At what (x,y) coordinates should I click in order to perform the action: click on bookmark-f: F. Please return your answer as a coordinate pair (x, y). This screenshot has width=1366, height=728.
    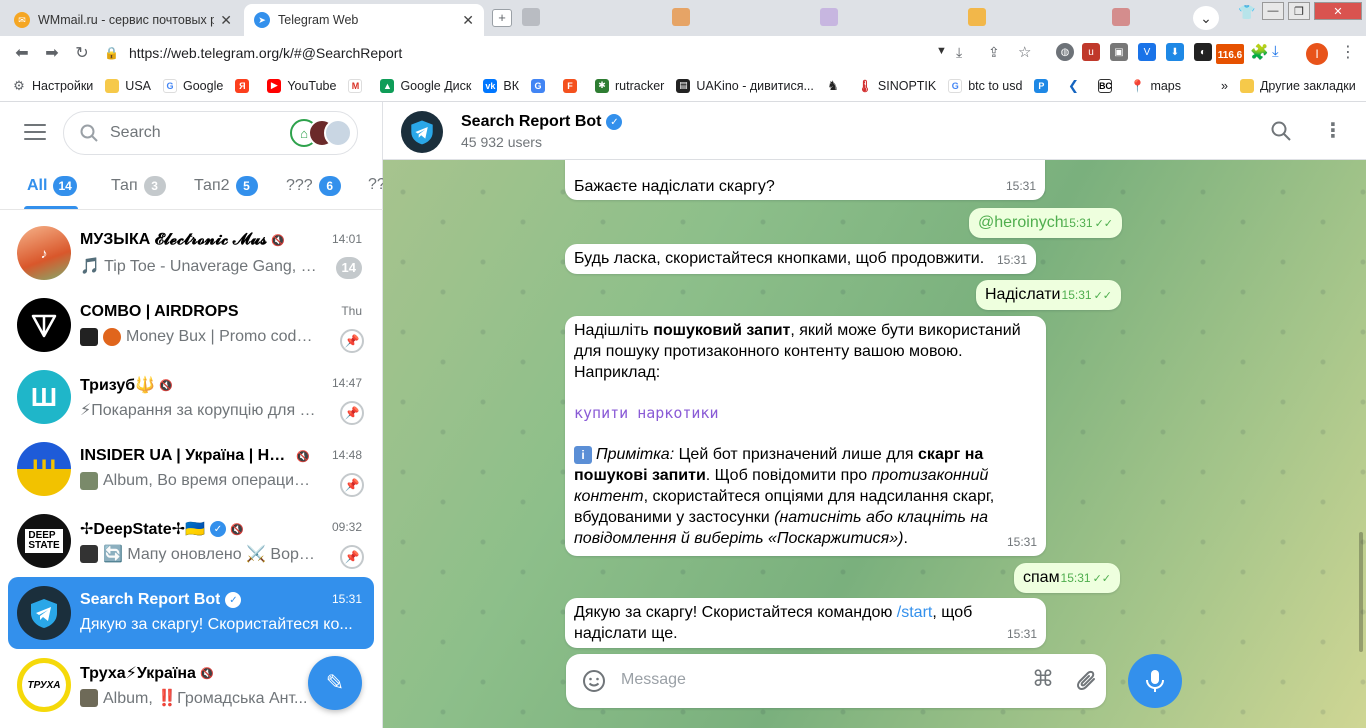
    Looking at the image, I should click on (573, 85).